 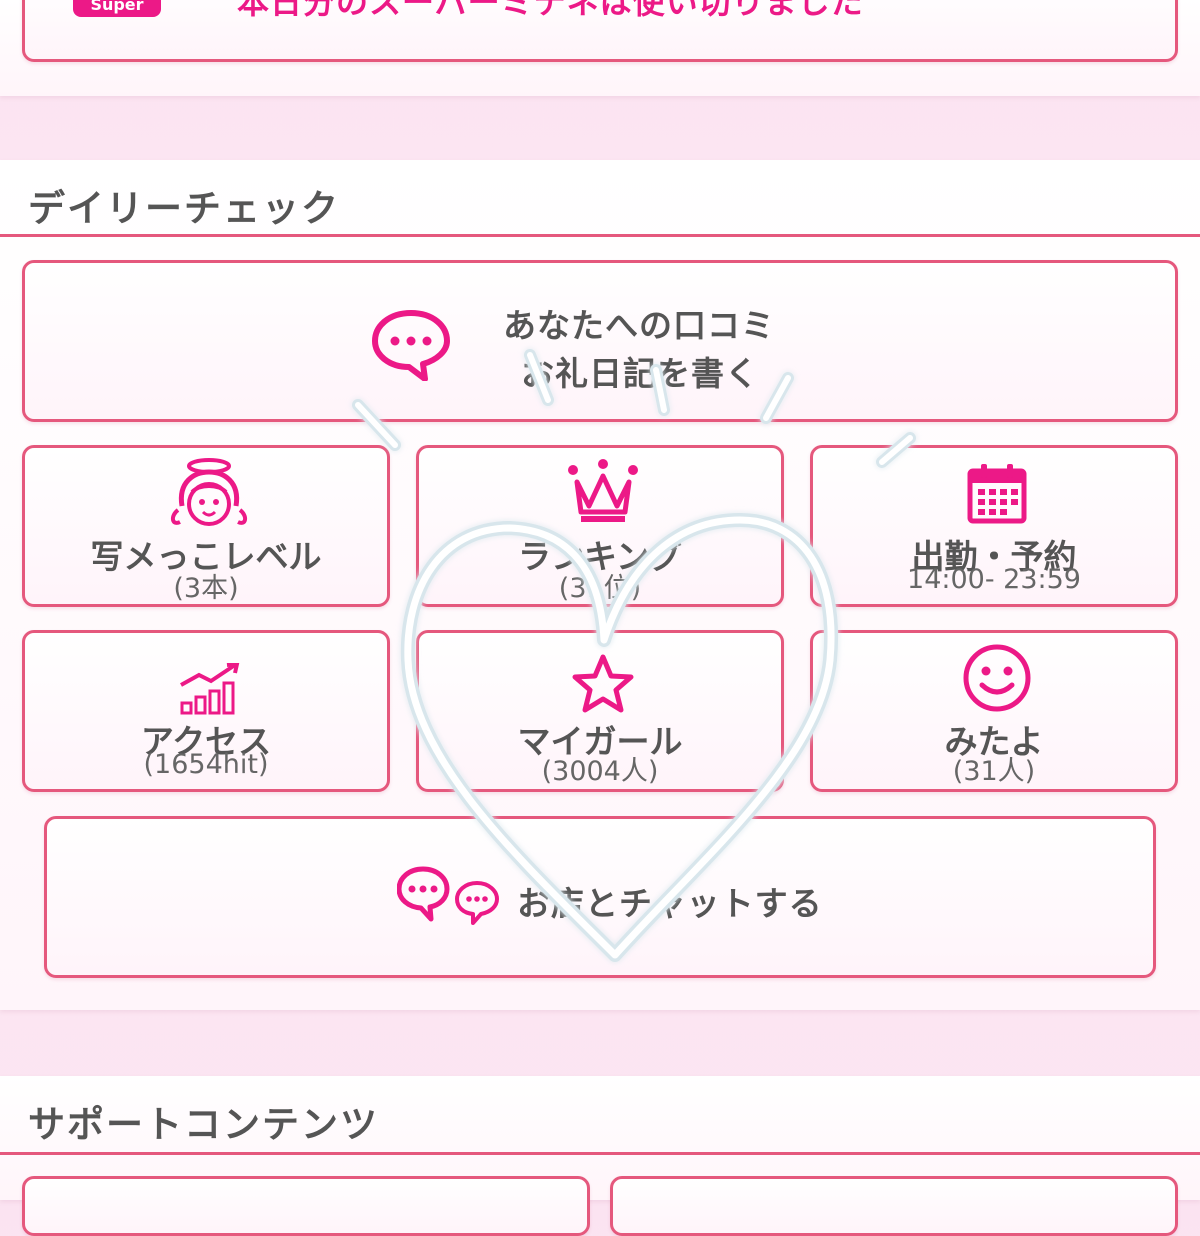 What do you see at coordinates (206, 588) in the screenshot?
I see `photo-level-count: (3本)` at bounding box center [206, 588].